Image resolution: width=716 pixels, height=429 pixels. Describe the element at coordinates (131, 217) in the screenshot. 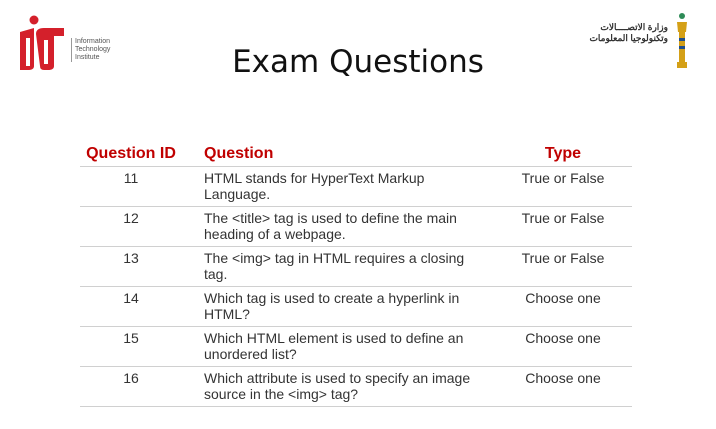

I see `question-id-cell: 12` at that location.